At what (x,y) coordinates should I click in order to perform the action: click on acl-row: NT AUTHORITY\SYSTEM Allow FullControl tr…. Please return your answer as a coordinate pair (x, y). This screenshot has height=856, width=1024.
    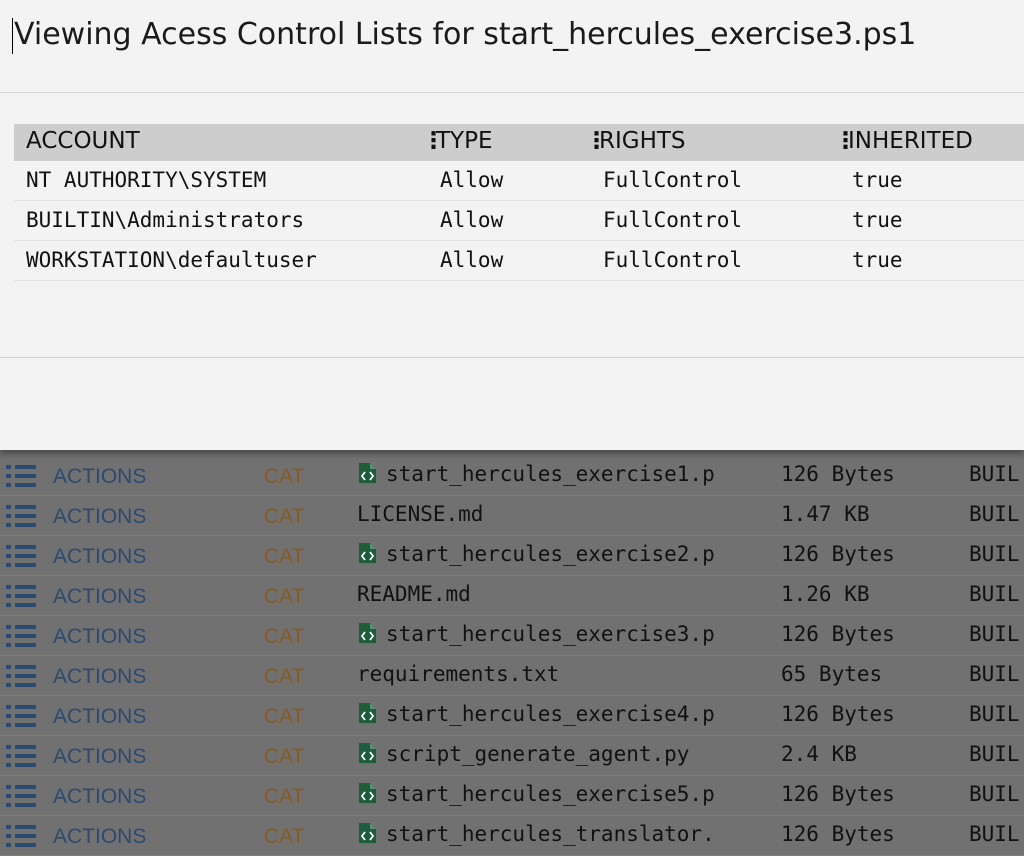
    Looking at the image, I should click on (519, 181).